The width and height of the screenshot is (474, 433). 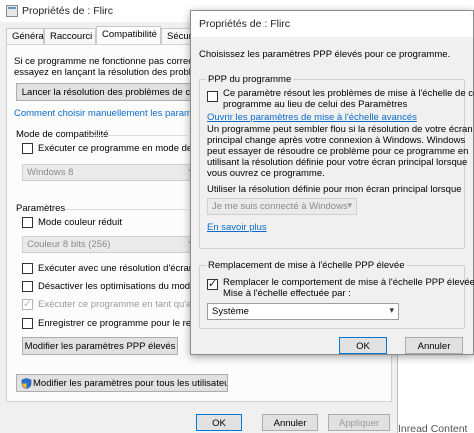 I want to click on ok-button: OK, so click(x=219, y=422).